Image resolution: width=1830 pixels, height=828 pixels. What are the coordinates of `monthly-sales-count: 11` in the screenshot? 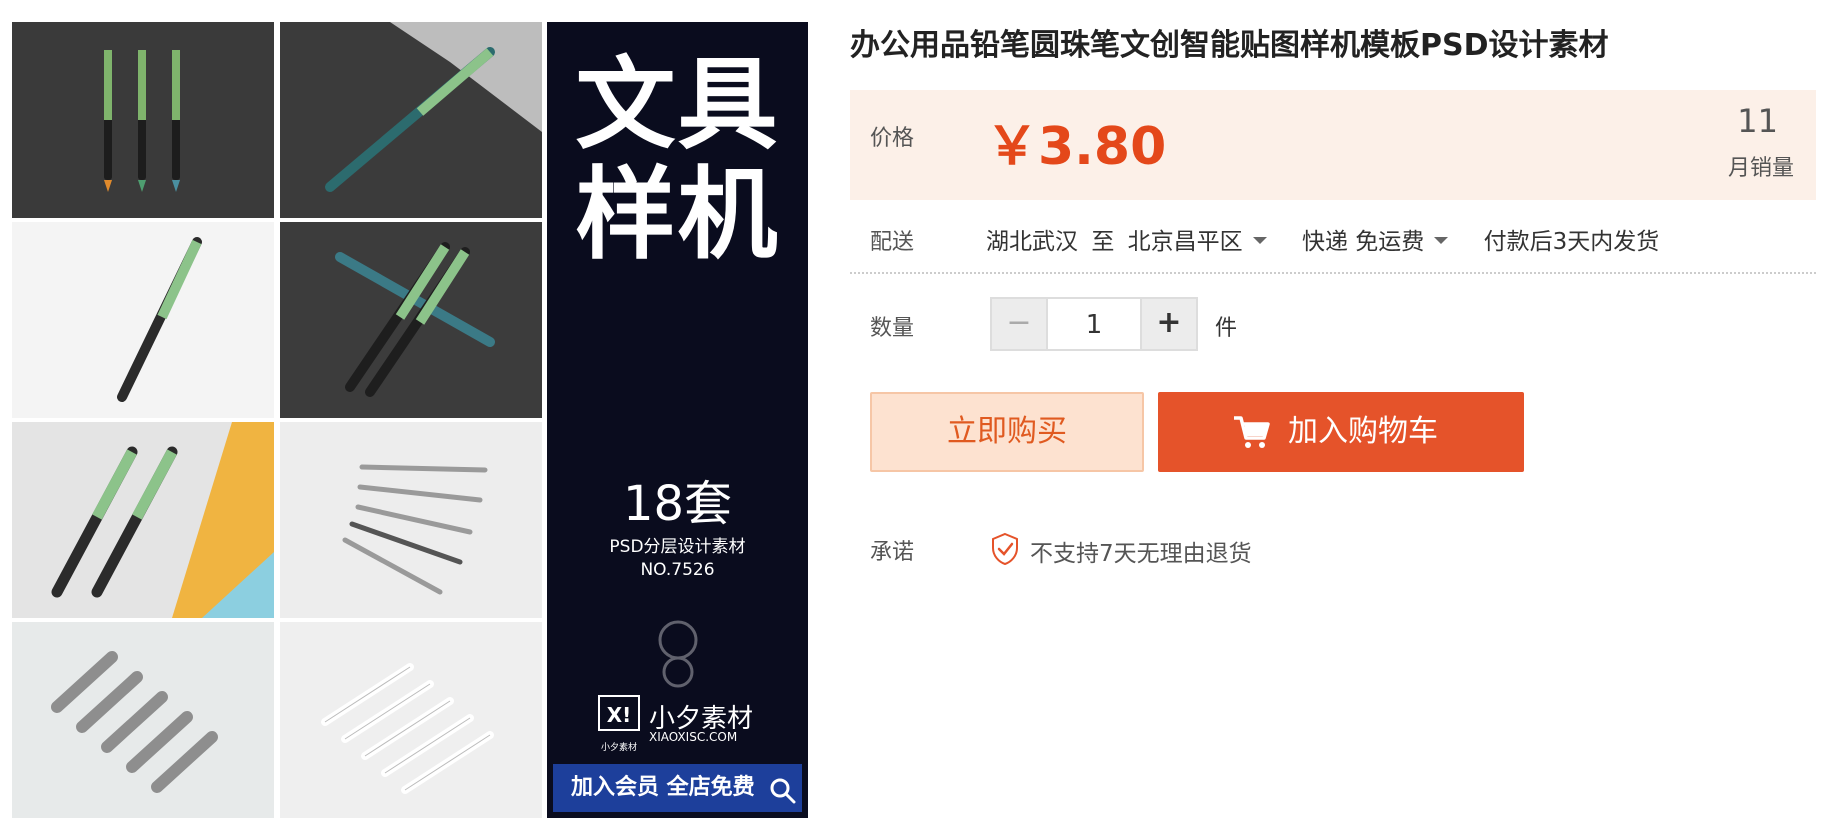 It's located at (1757, 121).